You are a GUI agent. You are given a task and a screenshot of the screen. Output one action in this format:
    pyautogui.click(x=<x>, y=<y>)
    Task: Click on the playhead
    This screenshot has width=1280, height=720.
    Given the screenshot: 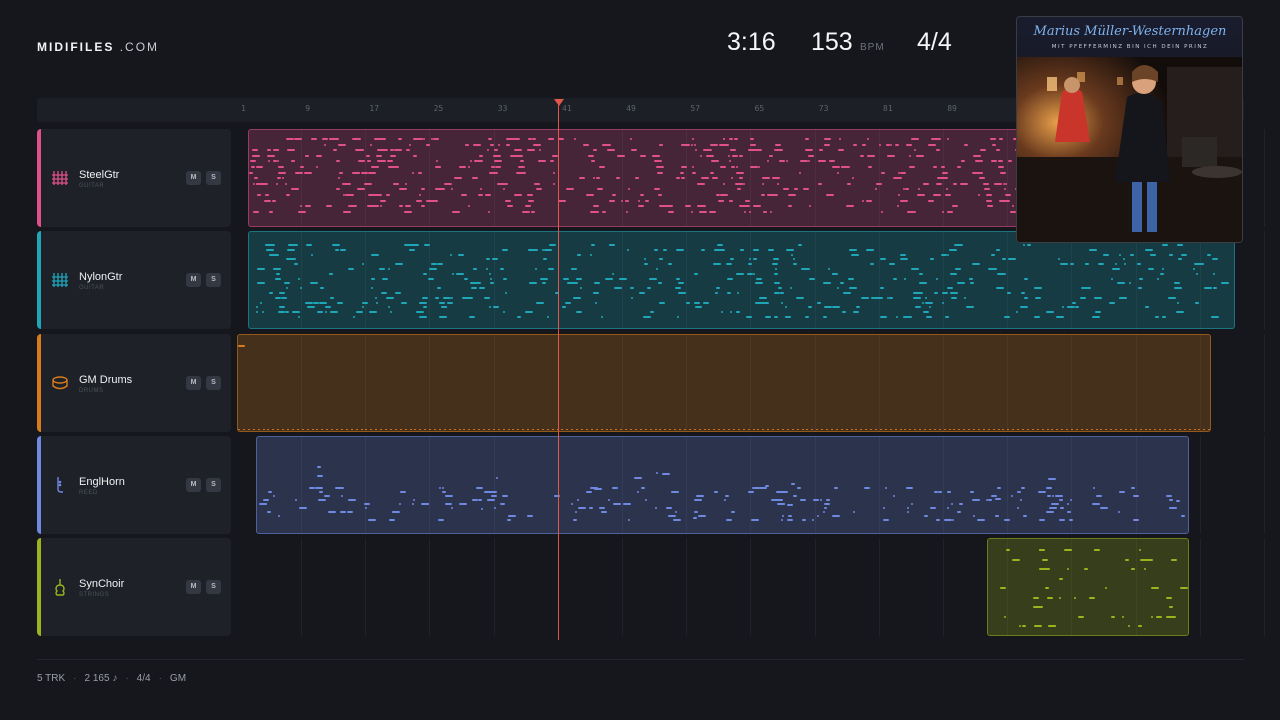 What is the action you would take?
    pyautogui.click(x=558, y=370)
    